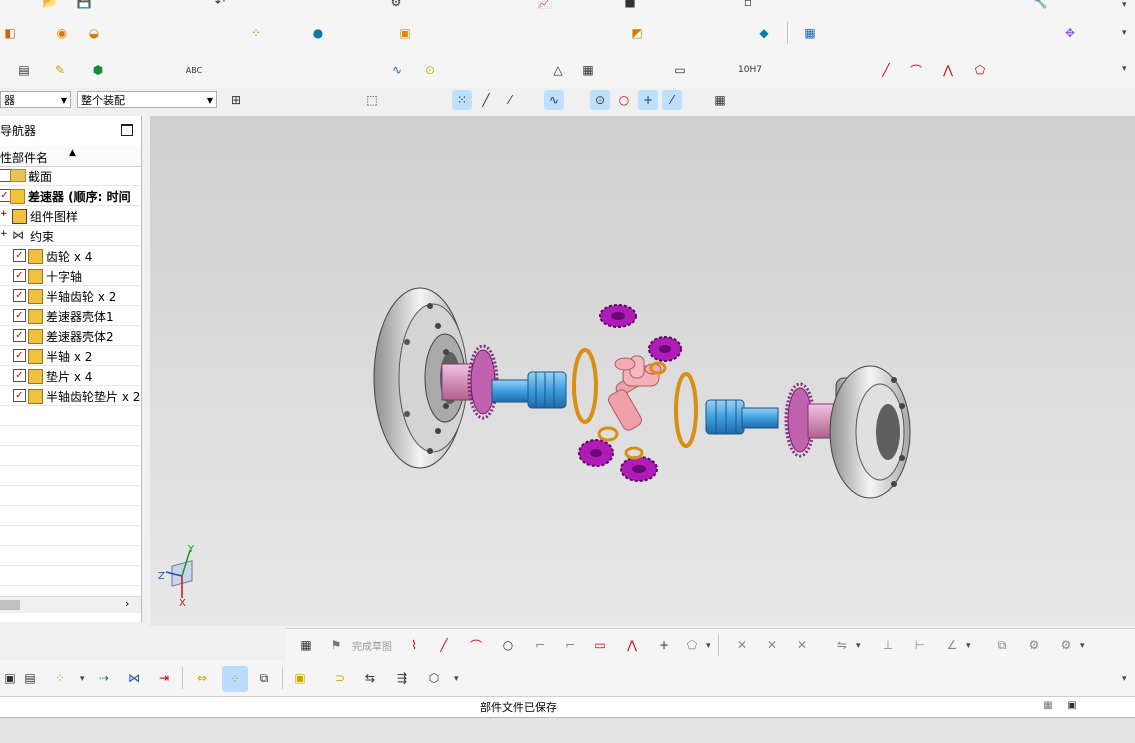 This screenshot has height=743, width=1135. Describe the element at coordinates (948, 70) in the screenshot. I see `polyline-icon: ⋀` at that location.